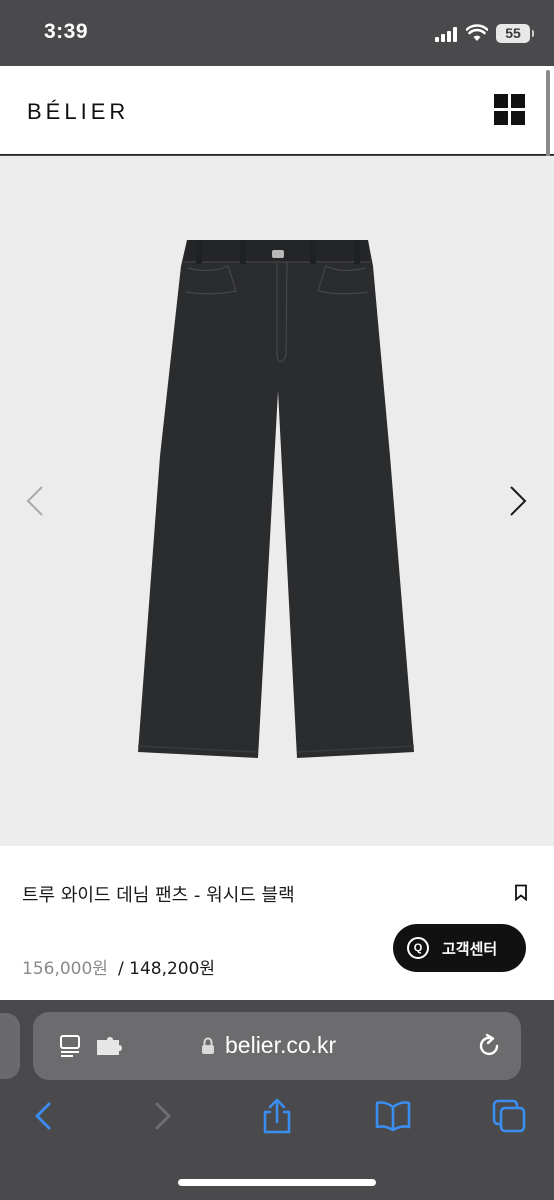  I want to click on back-icon, so click(45, 1116).